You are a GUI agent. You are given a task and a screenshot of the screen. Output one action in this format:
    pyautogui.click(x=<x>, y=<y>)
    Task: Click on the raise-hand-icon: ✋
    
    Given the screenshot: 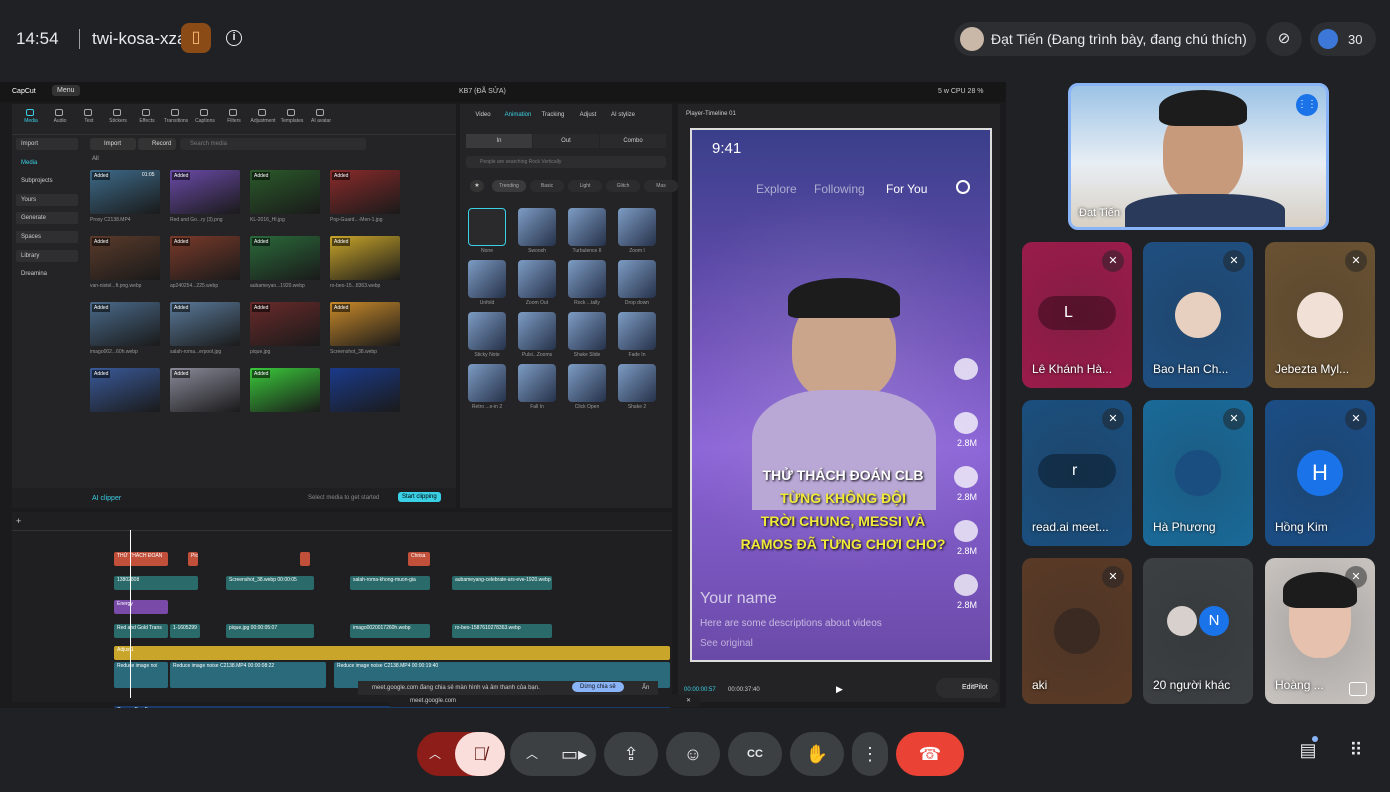 What is the action you would take?
    pyautogui.click(x=817, y=754)
    